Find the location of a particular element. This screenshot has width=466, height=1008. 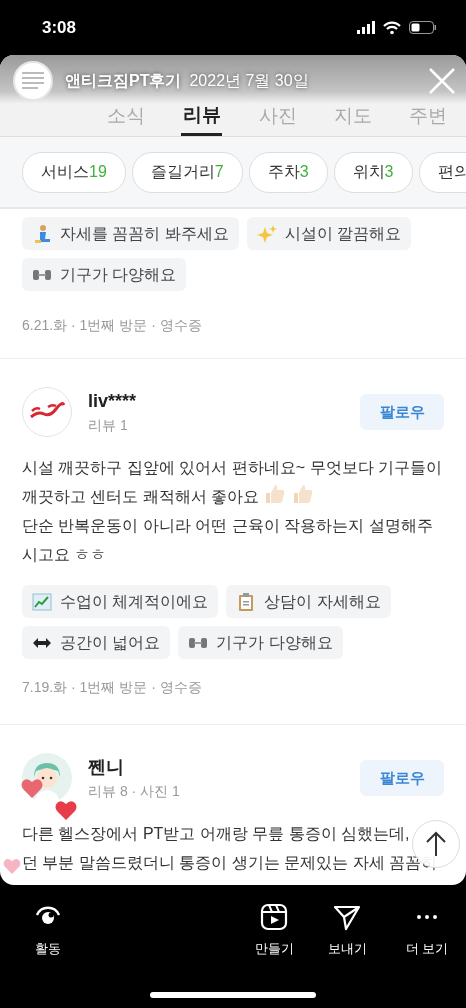

review-text: 시설 깨끗하구 집앞에 있어서 편하네요~ 무엇보다 기구들이 깨끗하고 센터도 쾌적해서 좋아요 is located at coordinates (232, 483).